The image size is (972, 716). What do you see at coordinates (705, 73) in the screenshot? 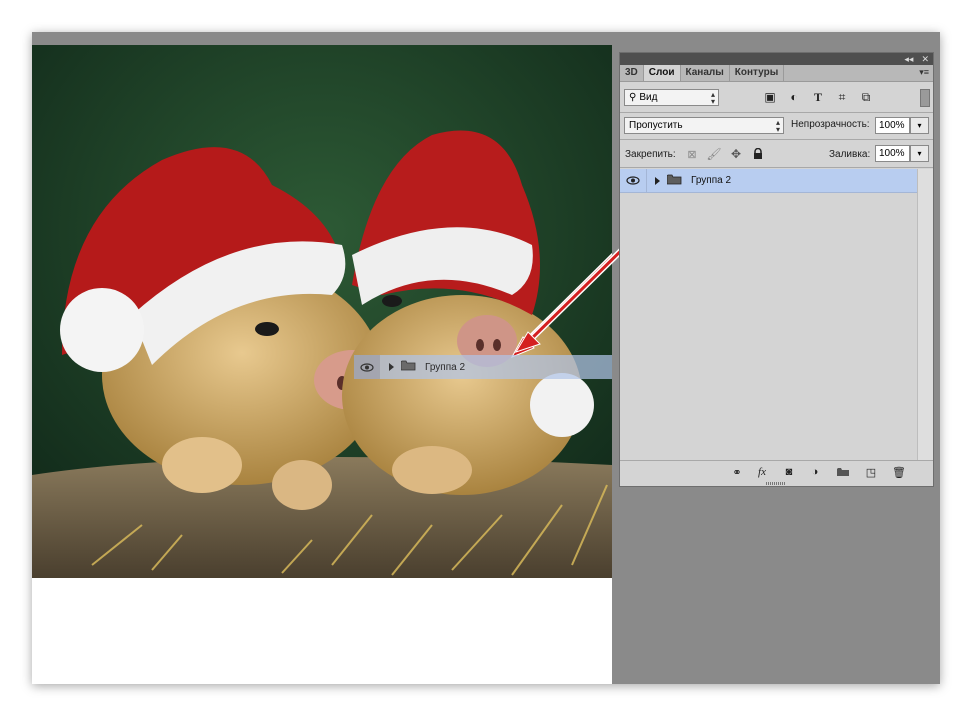
I see `tab-channels: Каналы` at bounding box center [705, 73].